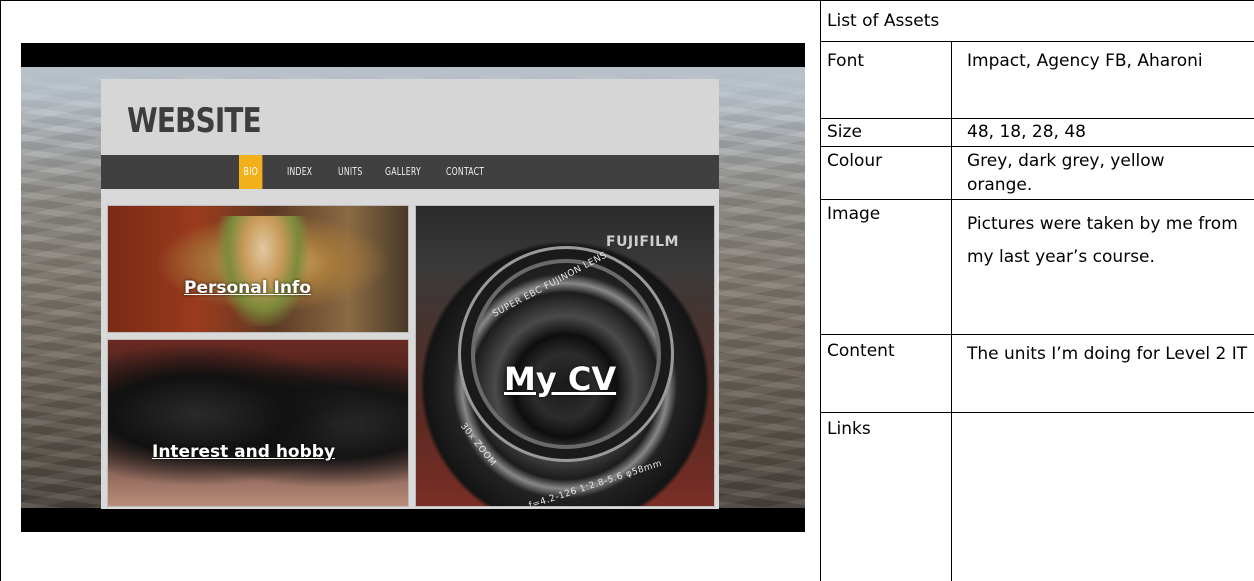 Image resolution: width=1254 pixels, height=581 pixels. Describe the element at coordinates (1026, 132) in the screenshot. I see `asset-value-size: 48, 18, 28, 48` at that location.